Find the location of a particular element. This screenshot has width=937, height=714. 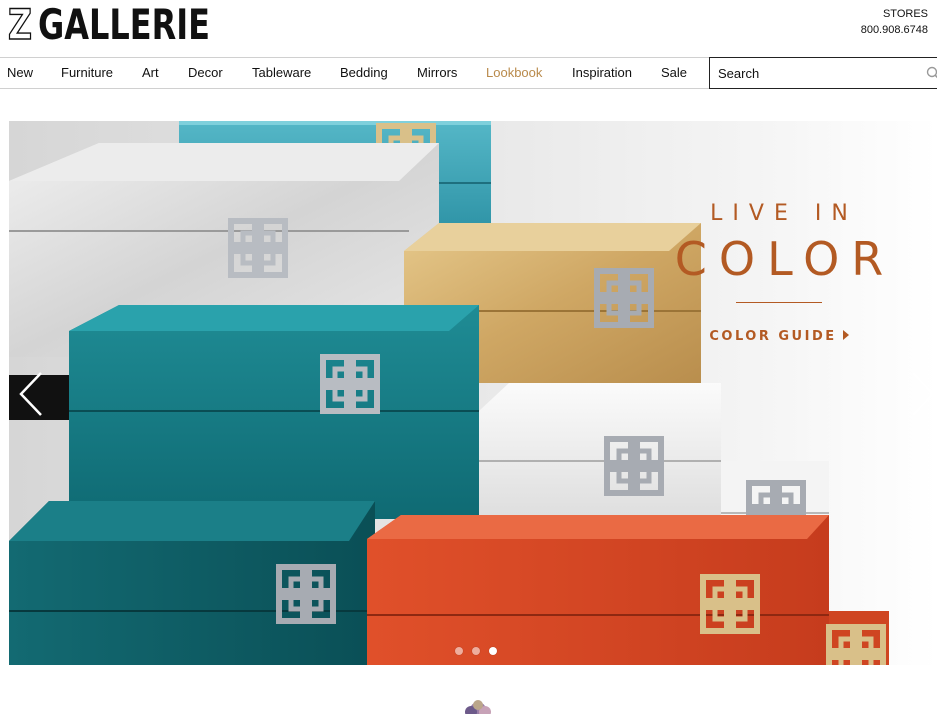

color-guide-label: COLOR GUIDE is located at coordinates (773, 336).